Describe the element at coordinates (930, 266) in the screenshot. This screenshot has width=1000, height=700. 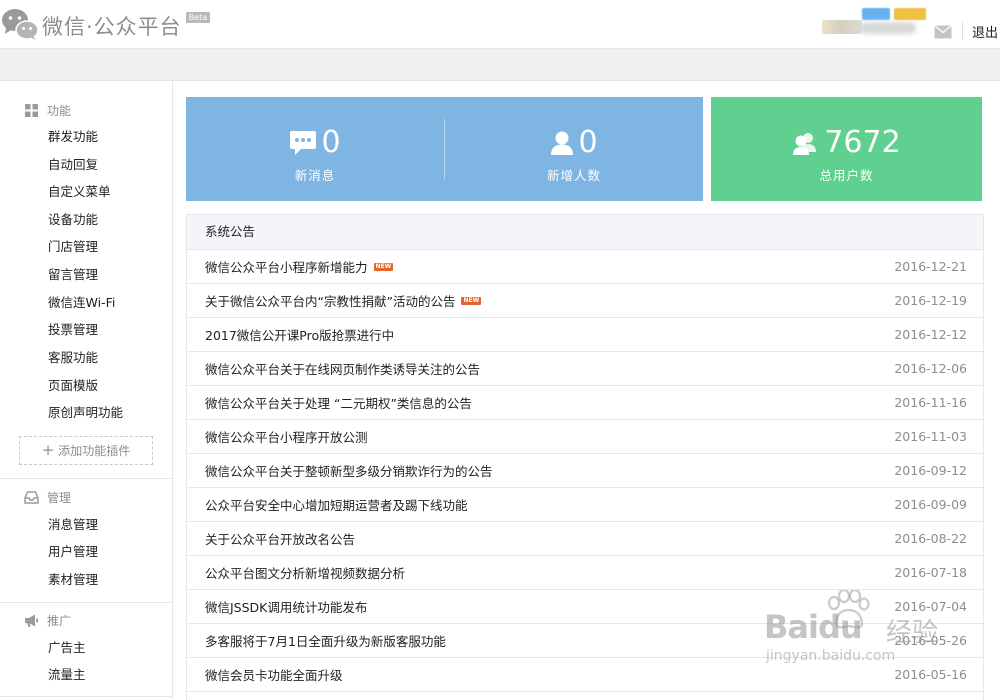
I see `notice-date: 2016-12-21` at that location.